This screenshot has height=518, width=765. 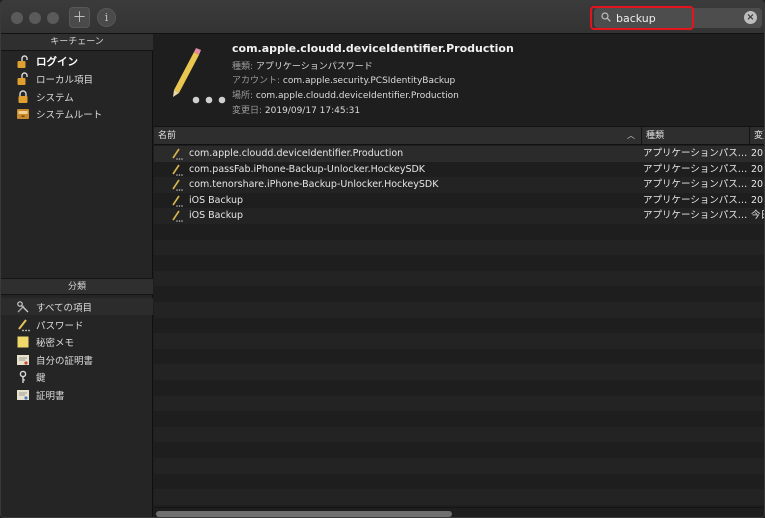 What do you see at coordinates (606, 17) in the screenshot?
I see `search-icon` at bounding box center [606, 17].